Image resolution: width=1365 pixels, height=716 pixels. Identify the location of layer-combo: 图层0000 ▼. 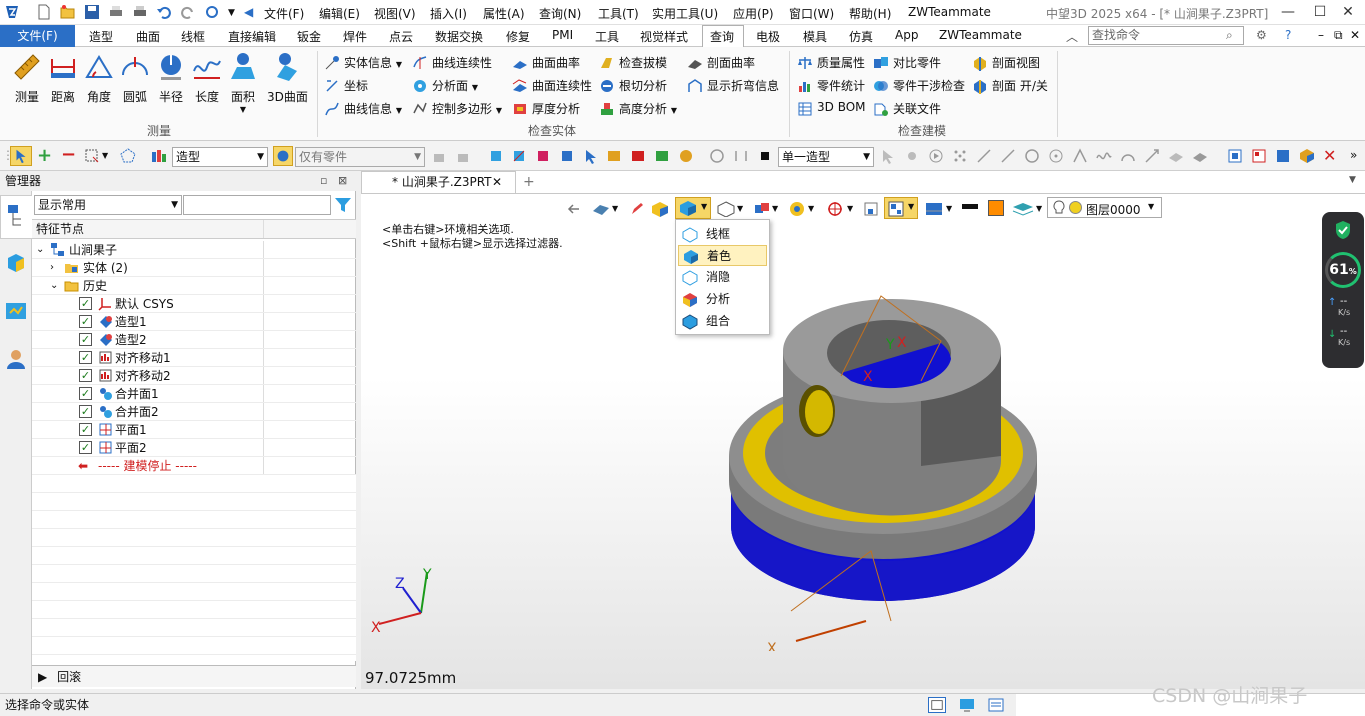
(1104, 207).